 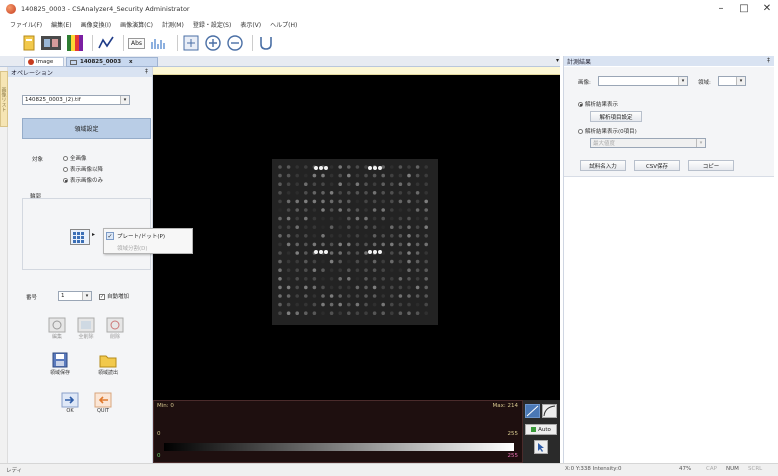 I want to click on edit-region-button: 編集, so click(x=57, y=328).